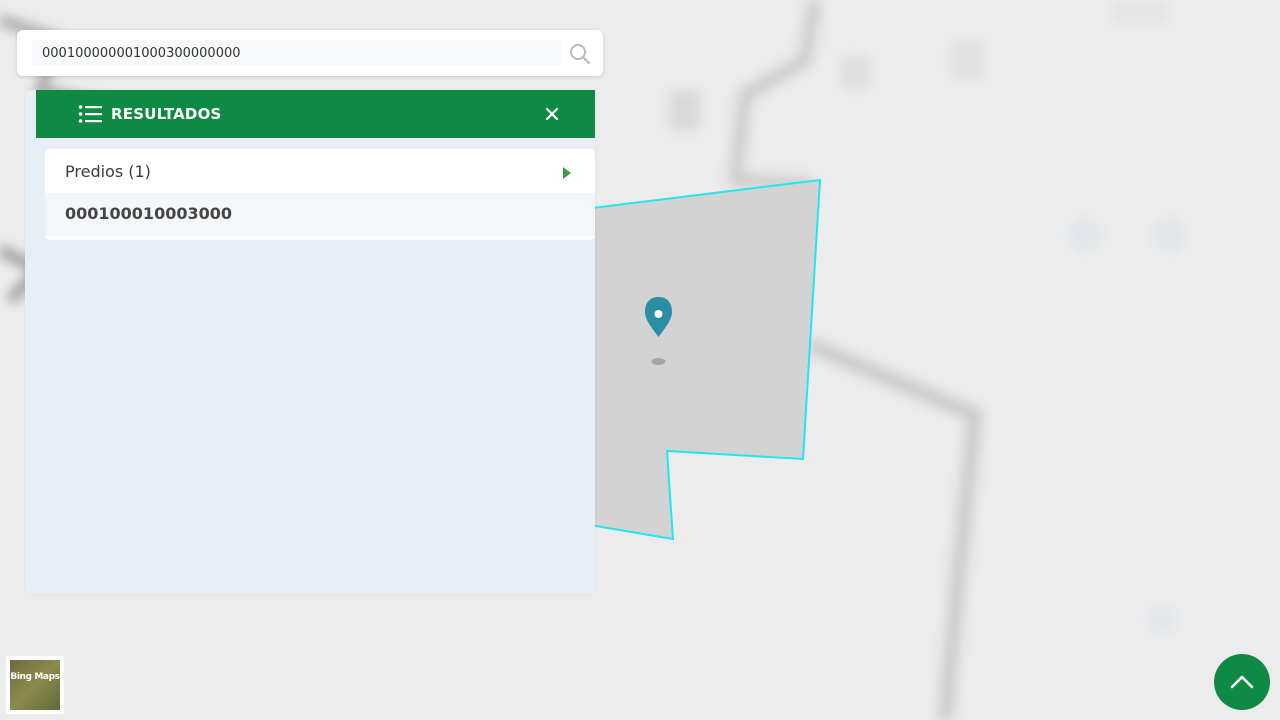  I want to click on basemap-toggle-button: Bing Maps, so click(35, 685).